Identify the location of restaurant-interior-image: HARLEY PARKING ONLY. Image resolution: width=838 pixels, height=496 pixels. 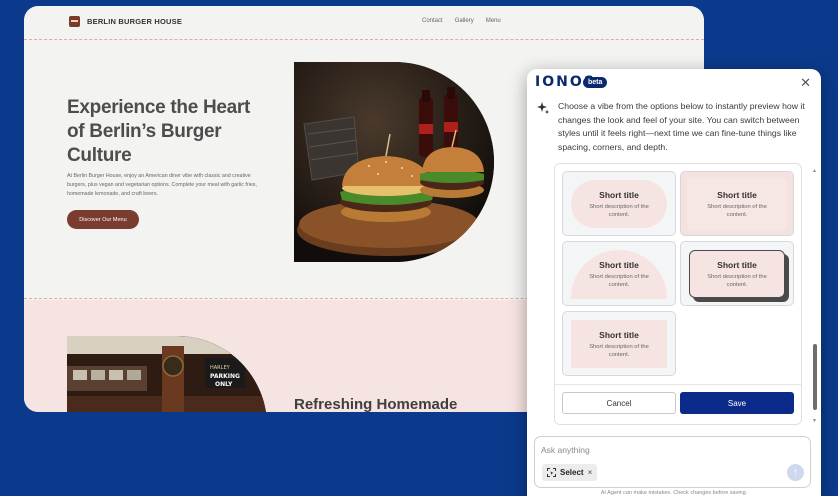
(167, 374).